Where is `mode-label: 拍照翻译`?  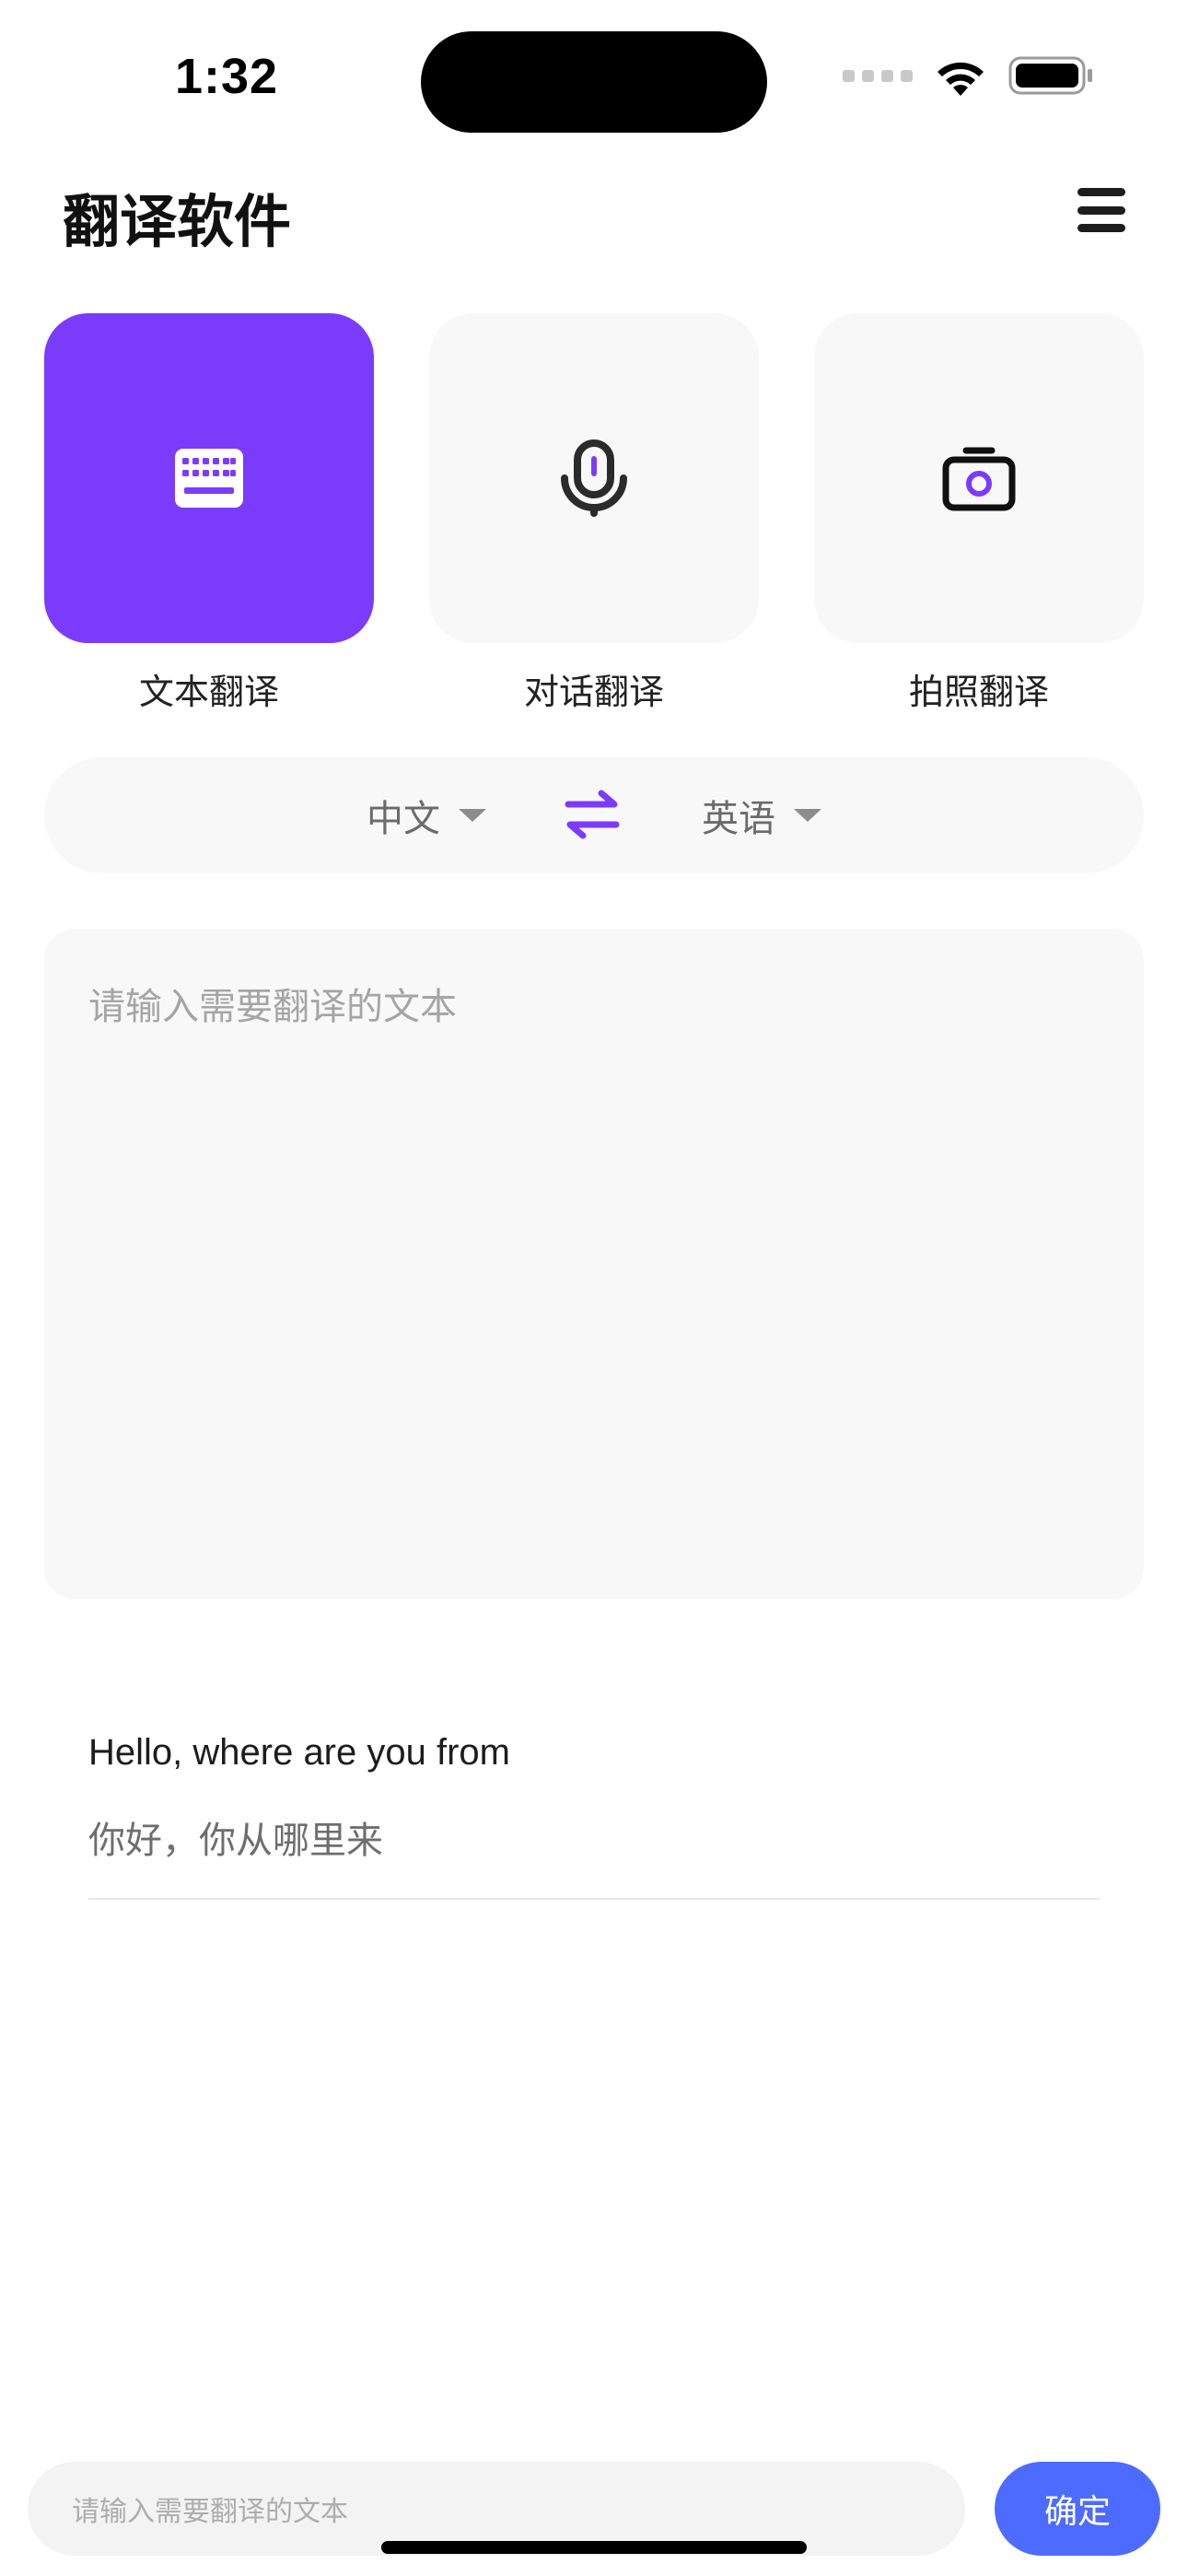
mode-label: 拍照翻译 is located at coordinates (979, 692).